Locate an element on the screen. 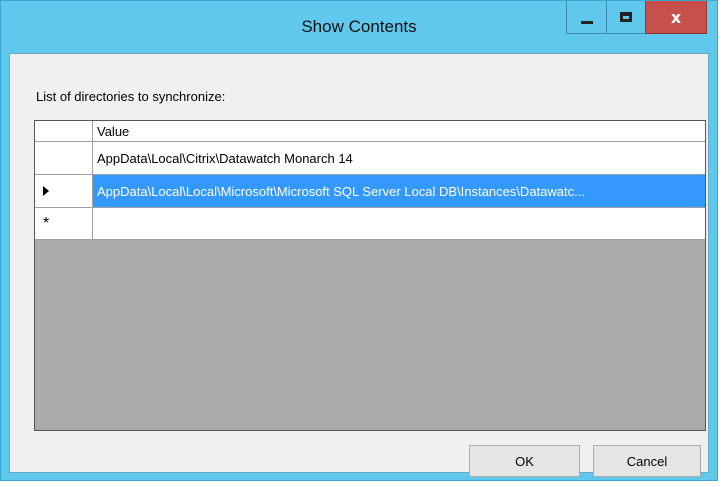  close-button: x is located at coordinates (676, 17).